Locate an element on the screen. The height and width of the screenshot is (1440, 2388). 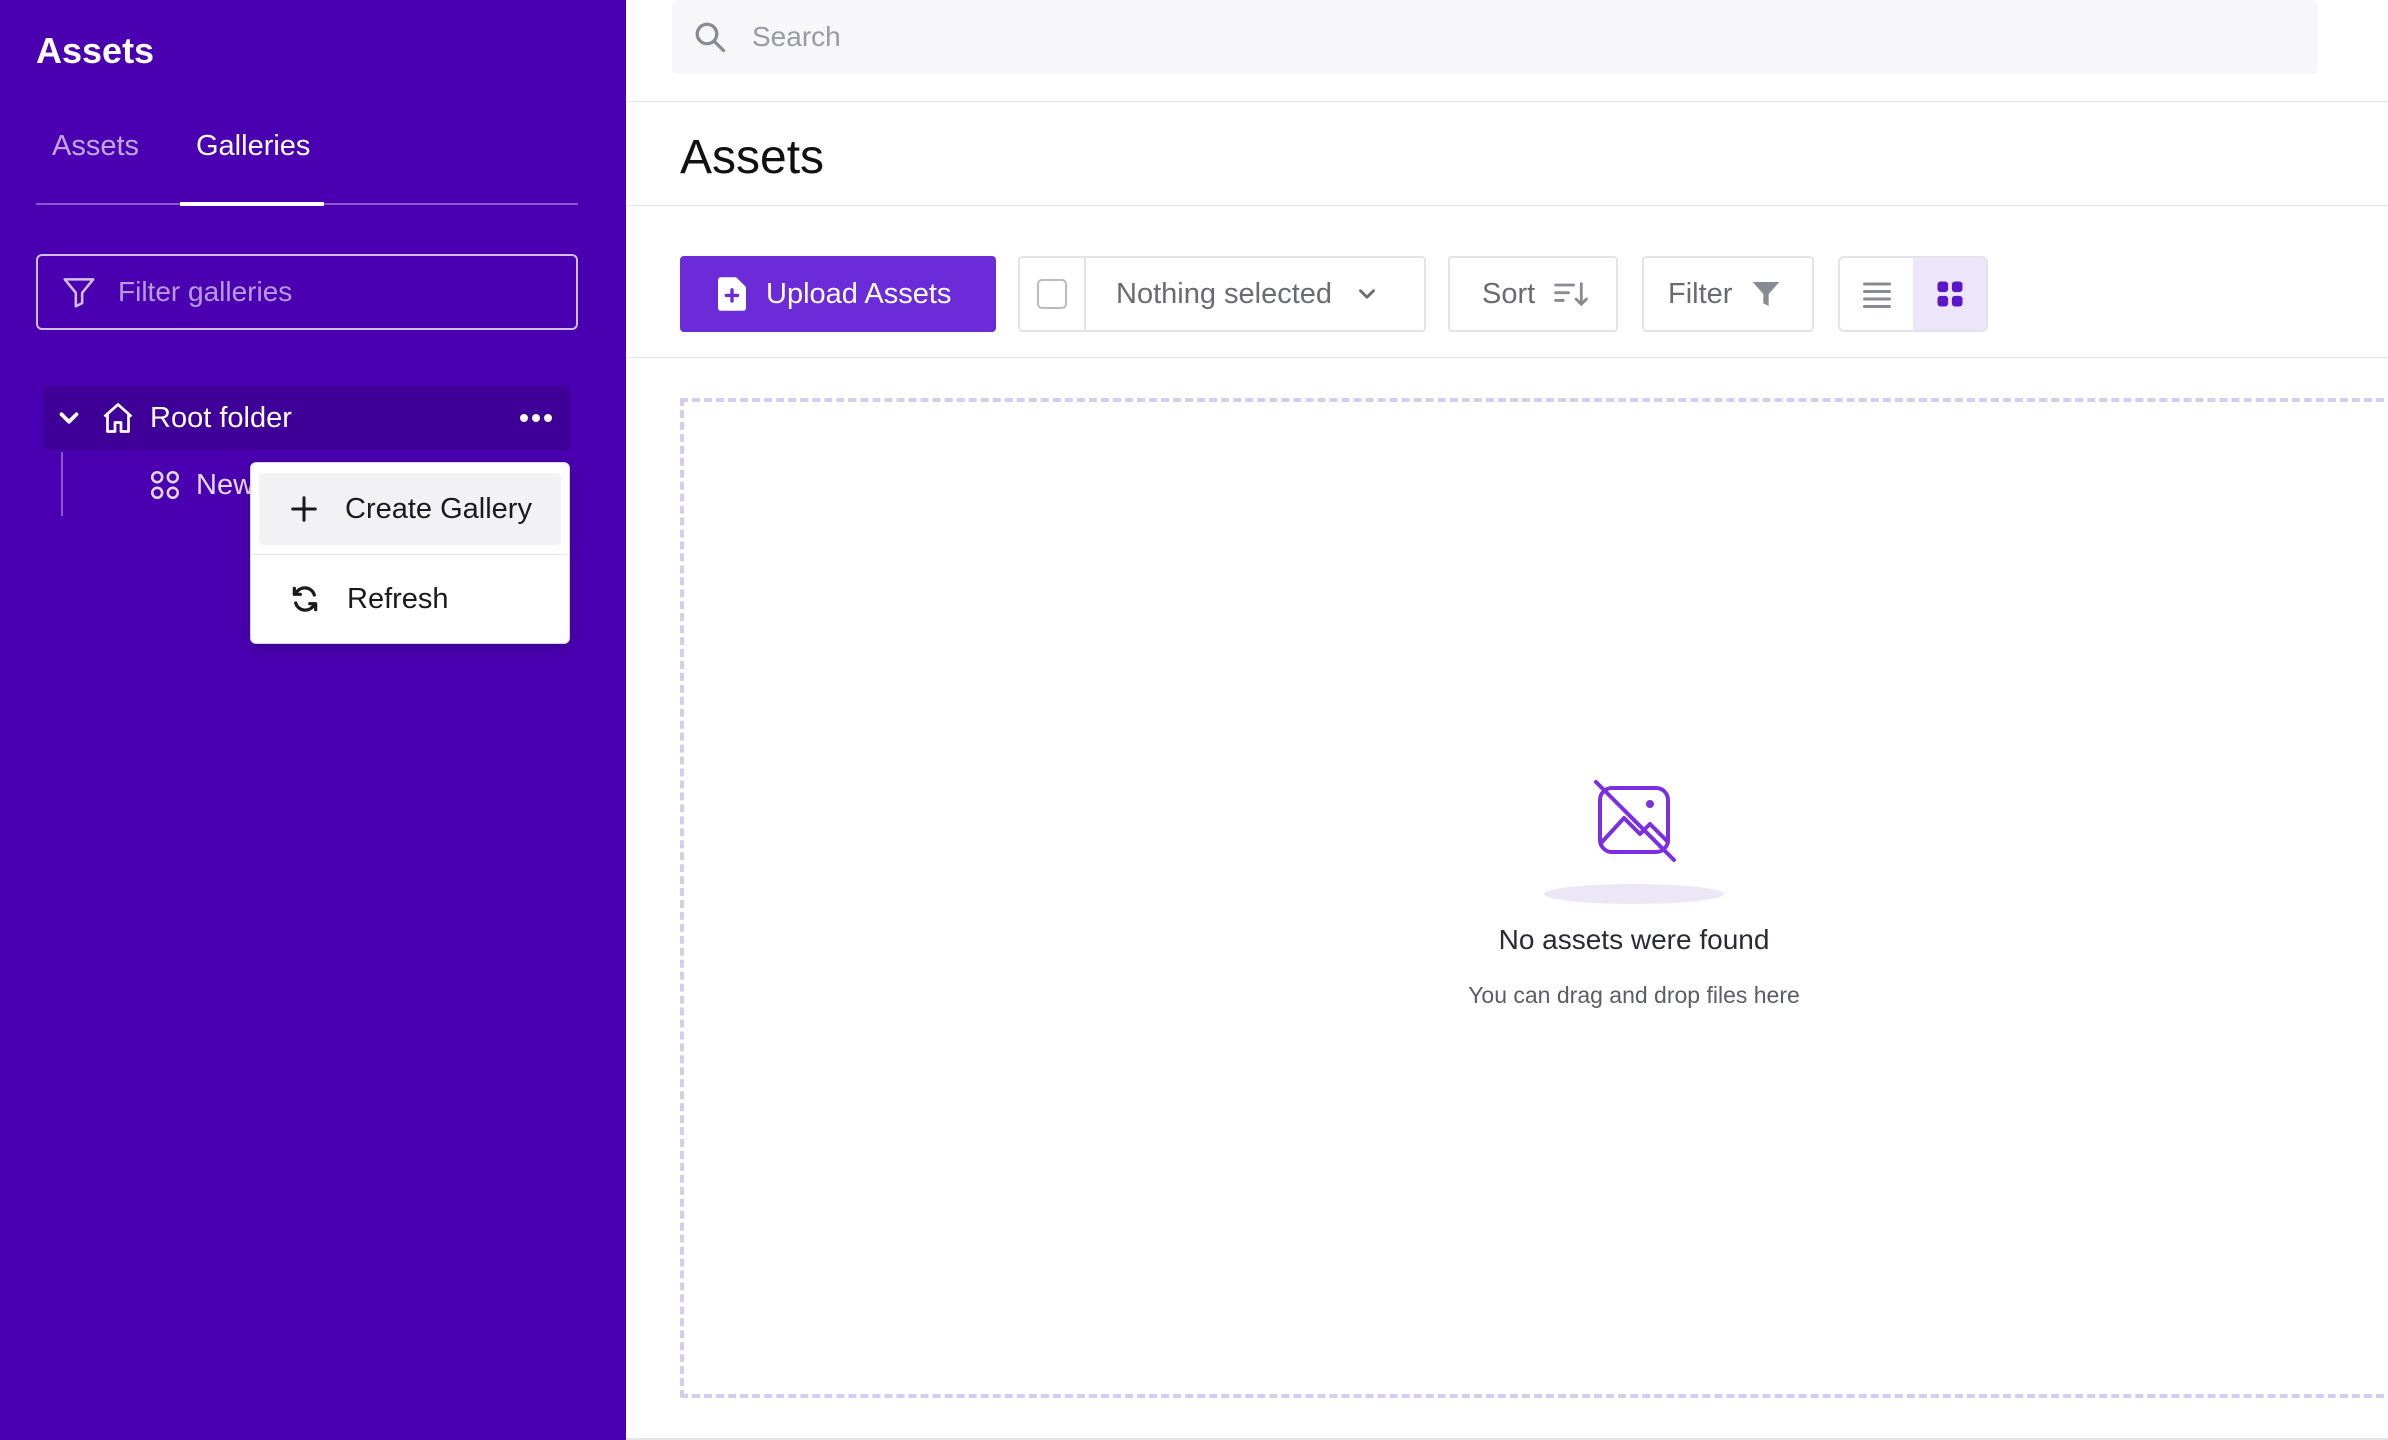
empty-state-shadow is located at coordinates (1634, 894).